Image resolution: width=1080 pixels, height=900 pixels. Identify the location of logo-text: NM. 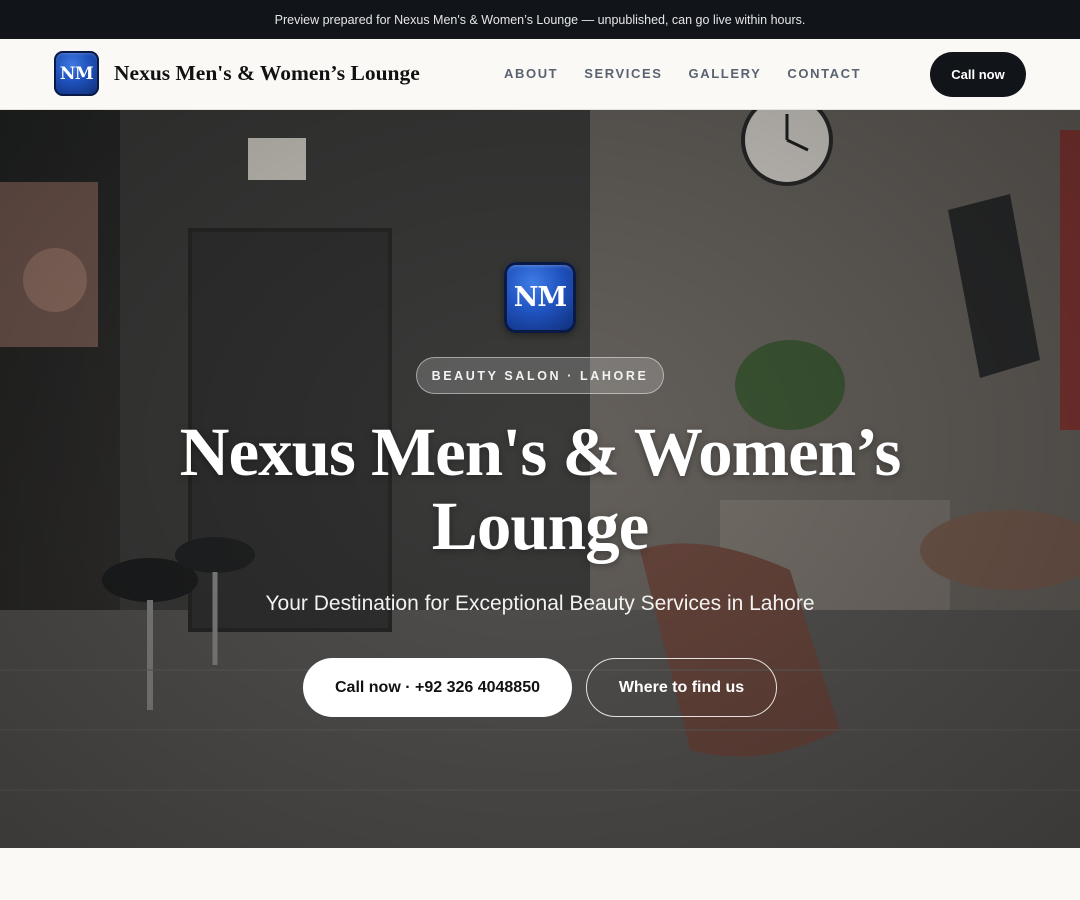
(76, 73).